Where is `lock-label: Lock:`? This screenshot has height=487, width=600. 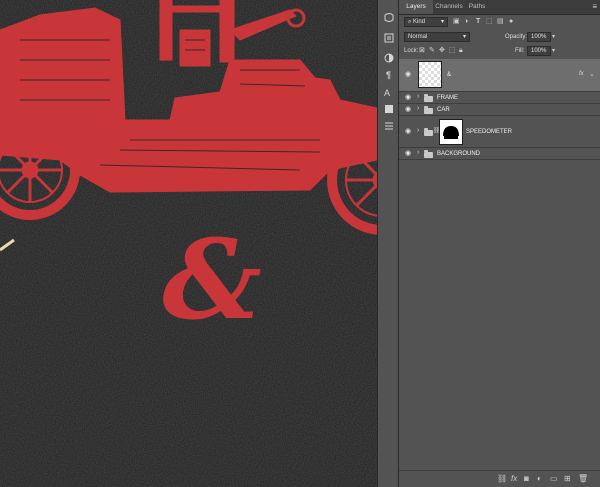 lock-label: Lock: is located at coordinates (411, 51).